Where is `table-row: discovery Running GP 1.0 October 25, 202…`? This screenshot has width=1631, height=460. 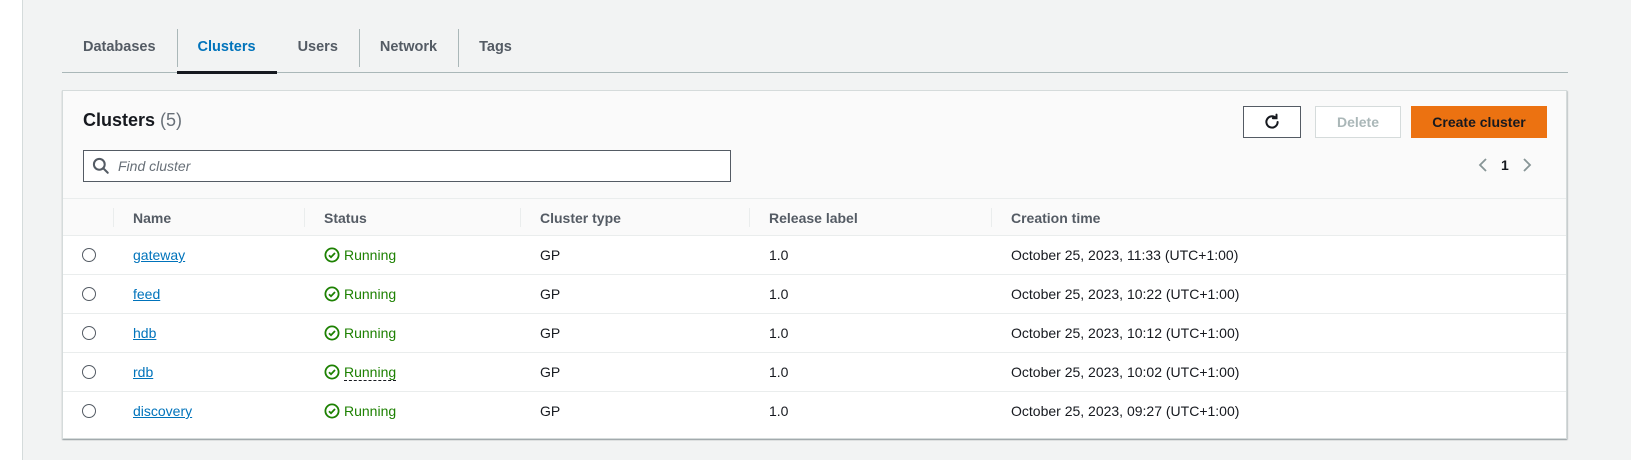
table-row: discovery Running GP 1.0 October 25, 202… is located at coordinates (814, 411).